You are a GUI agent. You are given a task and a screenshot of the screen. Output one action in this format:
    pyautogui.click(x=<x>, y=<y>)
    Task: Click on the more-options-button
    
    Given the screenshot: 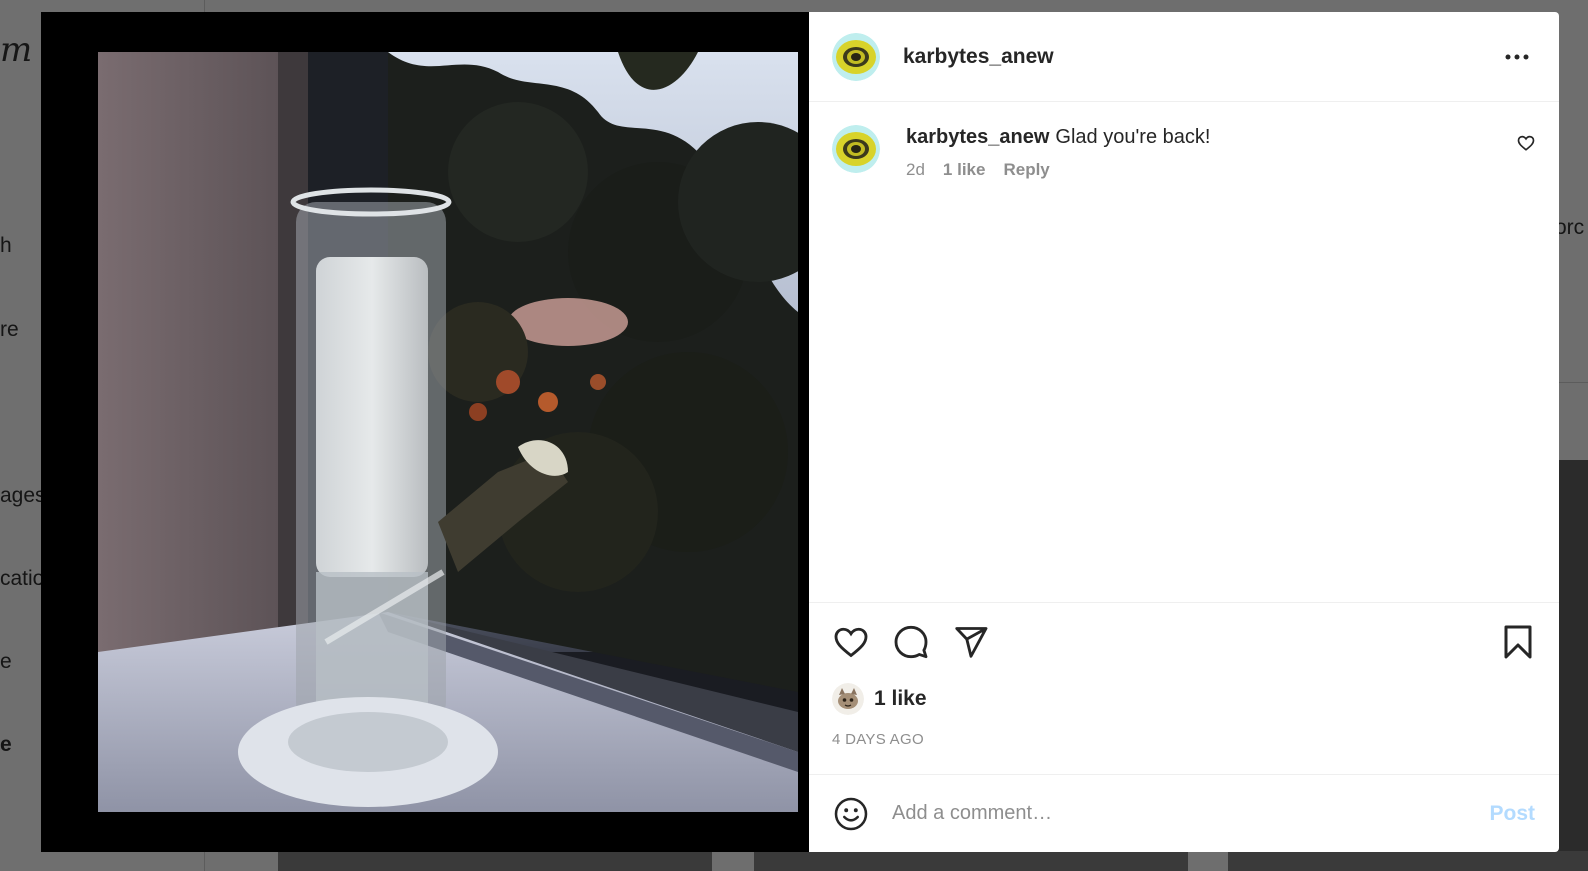 What is the action you would take?
    pyautogui.click(x=1517, y=57)
    